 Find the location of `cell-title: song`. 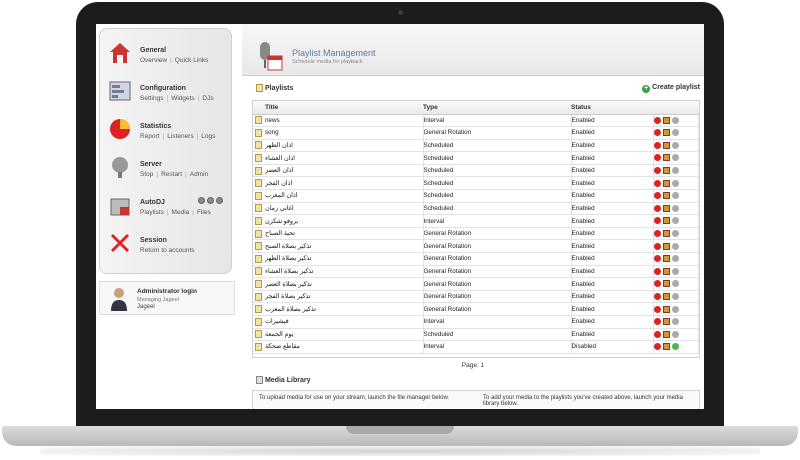

cell-title: song is located at coordinates (344, 133).